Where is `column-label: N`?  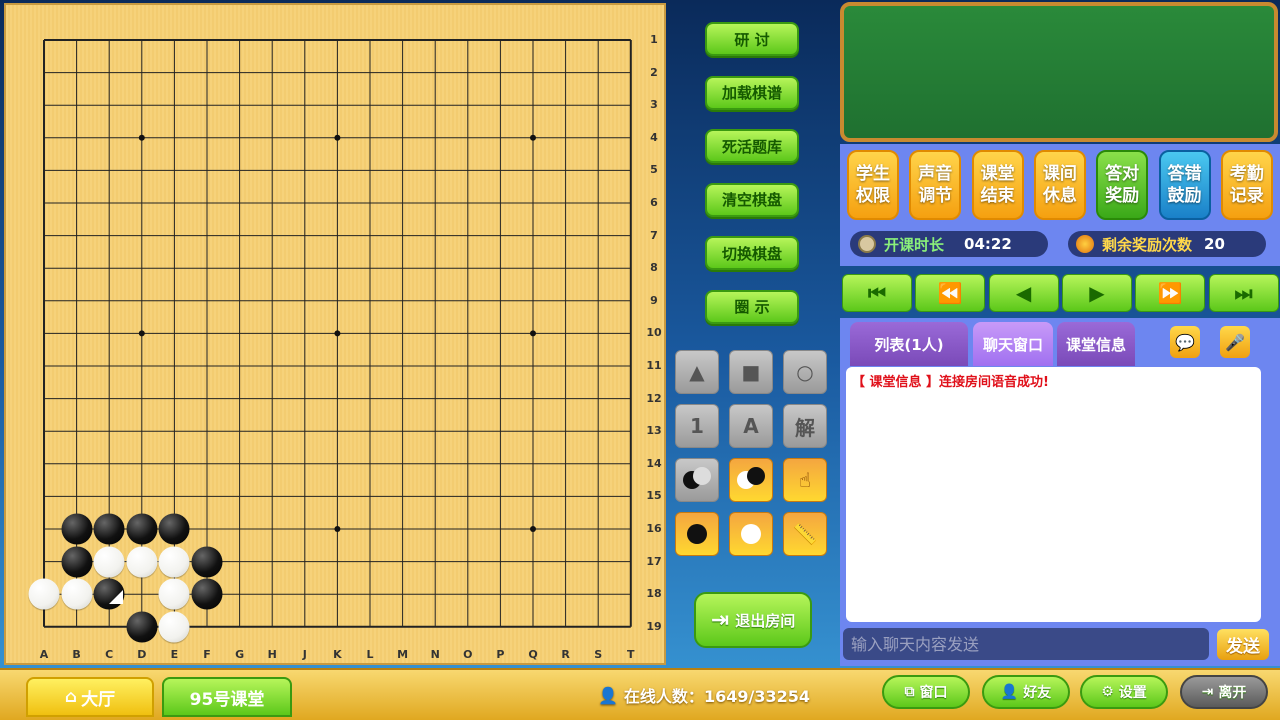
column-label: N is located at coordinates (435, 654).